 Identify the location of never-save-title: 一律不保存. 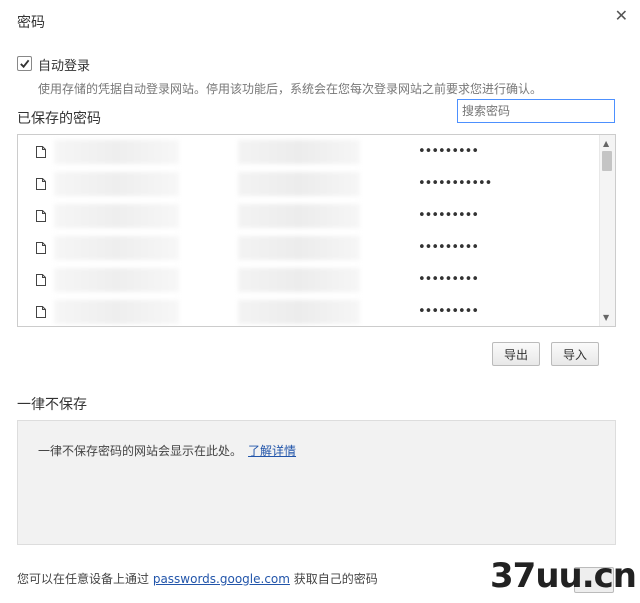
(52, 405).